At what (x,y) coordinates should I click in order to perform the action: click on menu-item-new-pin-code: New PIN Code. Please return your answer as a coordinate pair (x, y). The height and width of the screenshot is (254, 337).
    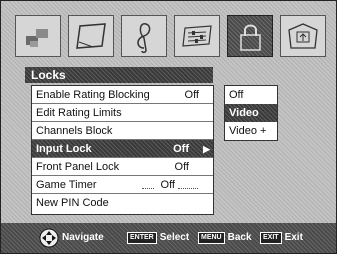
    Looking at the image, I should click on (122, 203).